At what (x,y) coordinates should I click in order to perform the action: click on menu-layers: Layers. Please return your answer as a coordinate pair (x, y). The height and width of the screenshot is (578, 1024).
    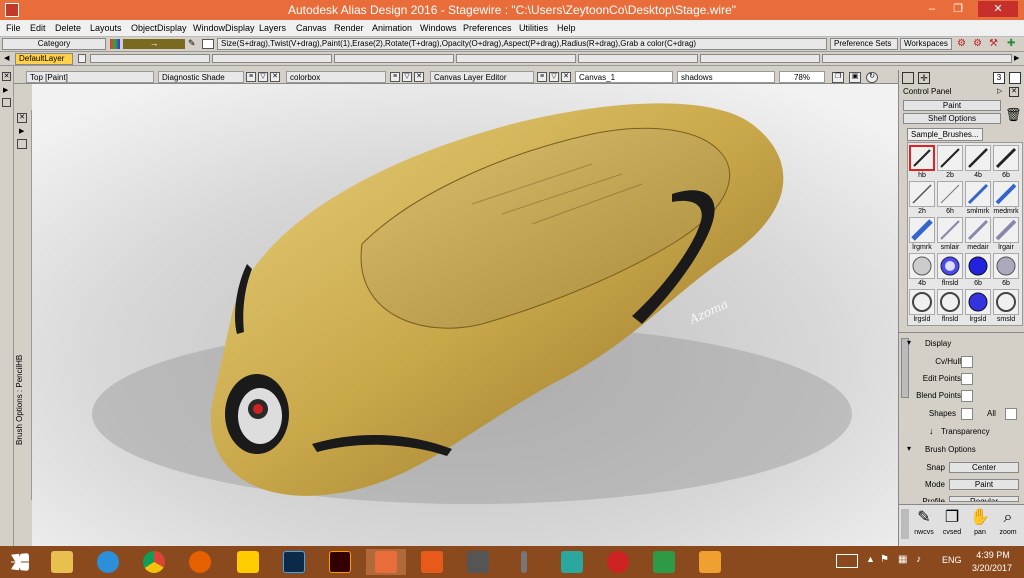
    Looking at the image, I should click on (272, 28).